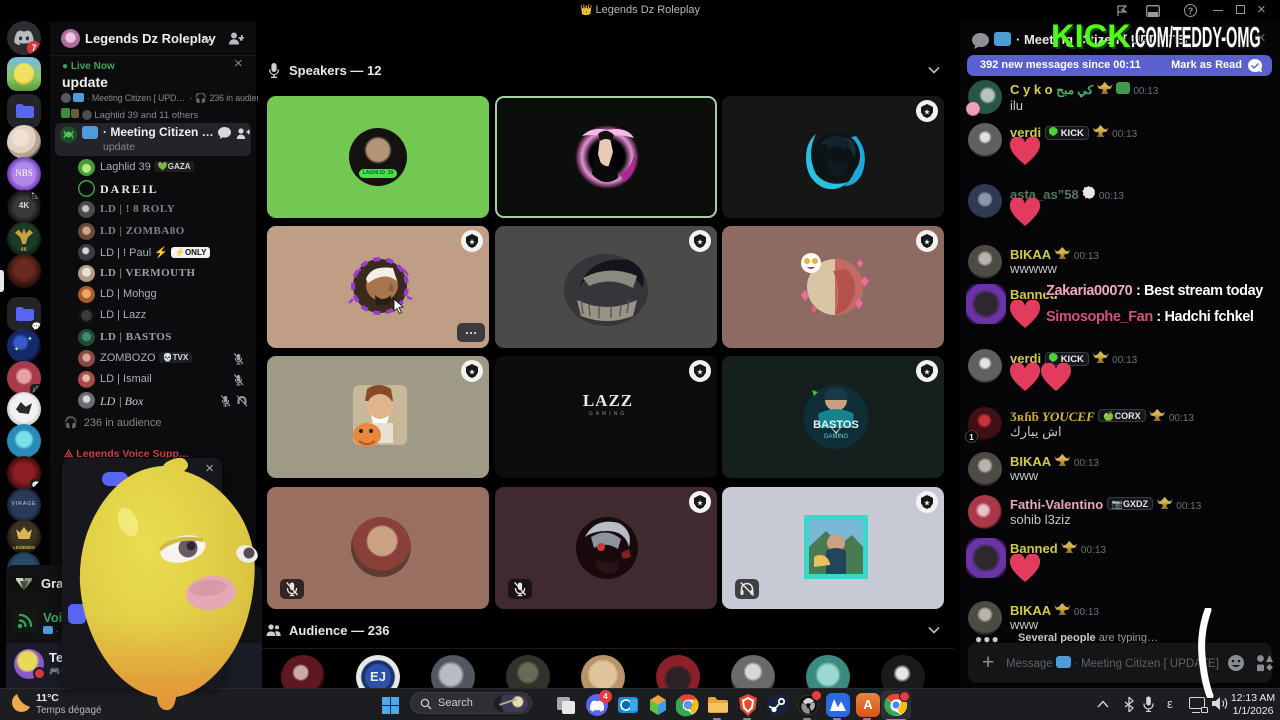  I want to click on svg-text: GAMING, so click(836, 437).